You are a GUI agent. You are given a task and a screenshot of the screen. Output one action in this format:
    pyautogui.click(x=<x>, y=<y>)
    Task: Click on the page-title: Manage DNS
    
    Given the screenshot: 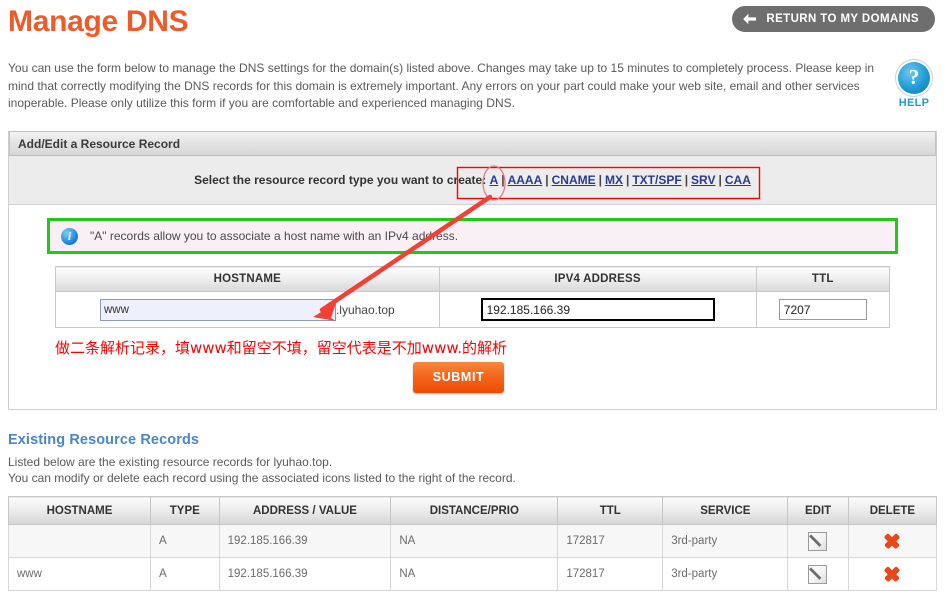 What is the action you would take?
    pyautogui.click(x=98, y=21)
    